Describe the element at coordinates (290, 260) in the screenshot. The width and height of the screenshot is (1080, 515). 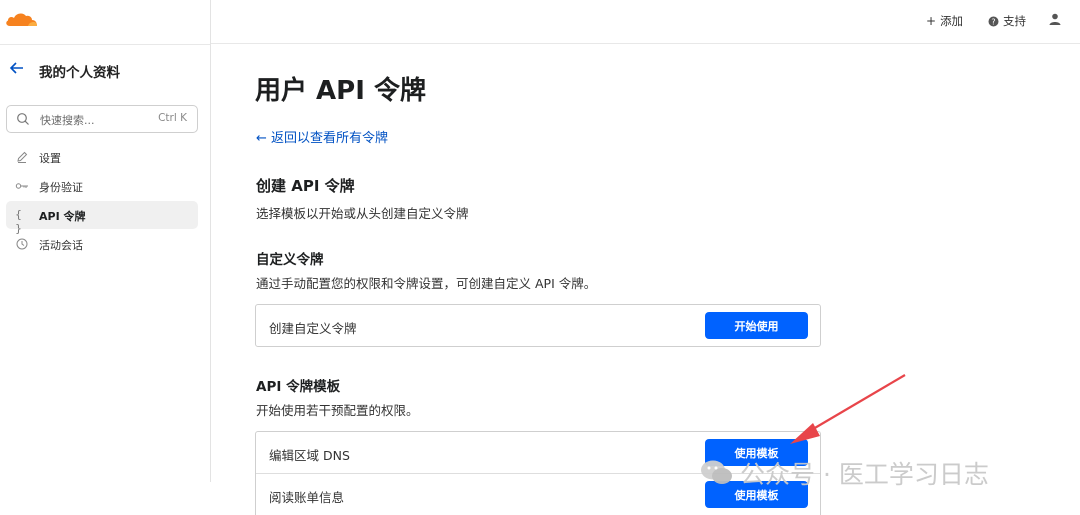
I see `custom-token-heading: 自定义令牌` at that location.